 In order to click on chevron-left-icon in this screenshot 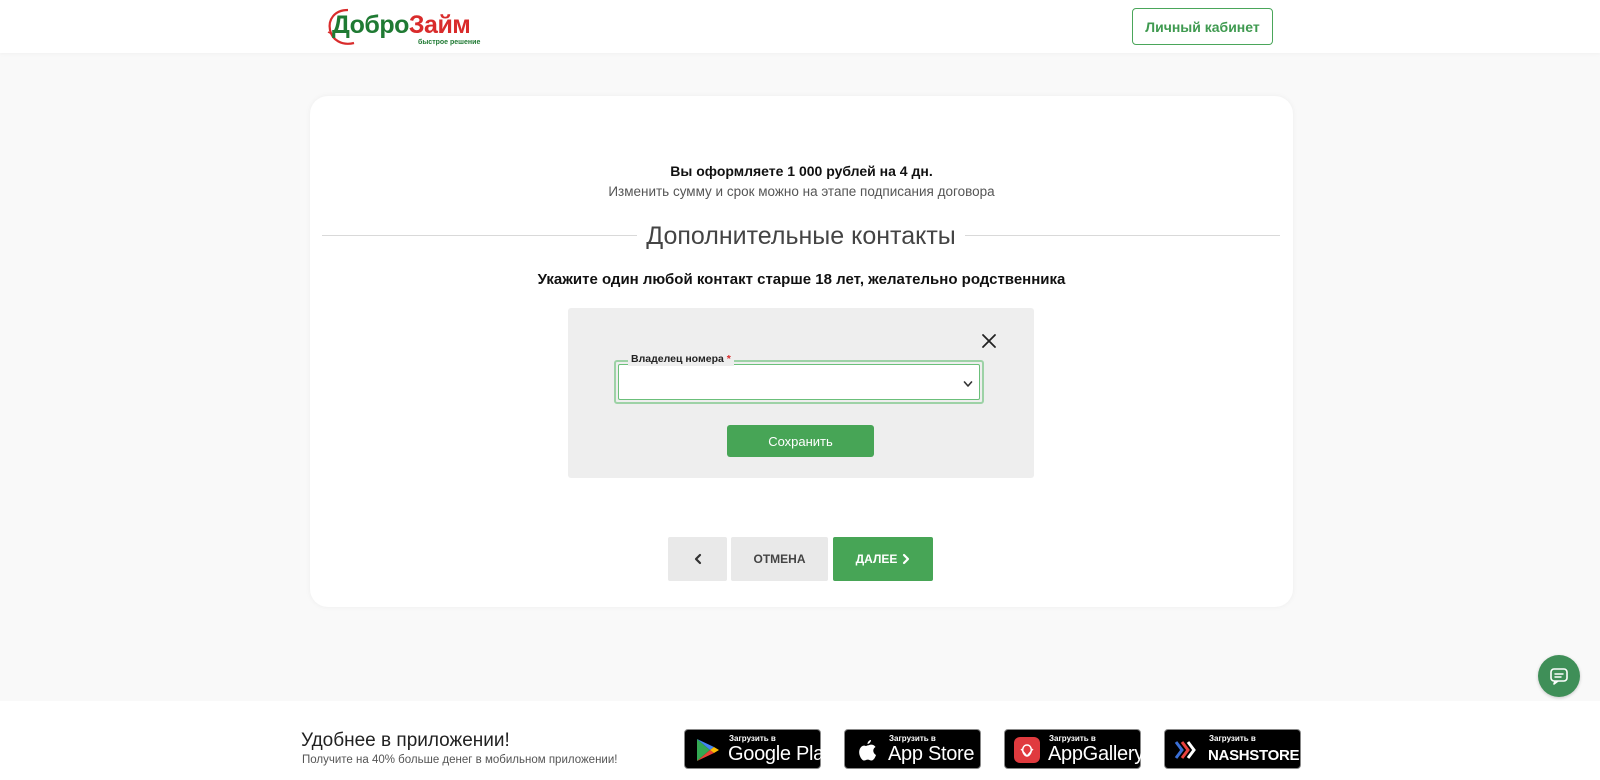, I will do `click(697, 559)`.